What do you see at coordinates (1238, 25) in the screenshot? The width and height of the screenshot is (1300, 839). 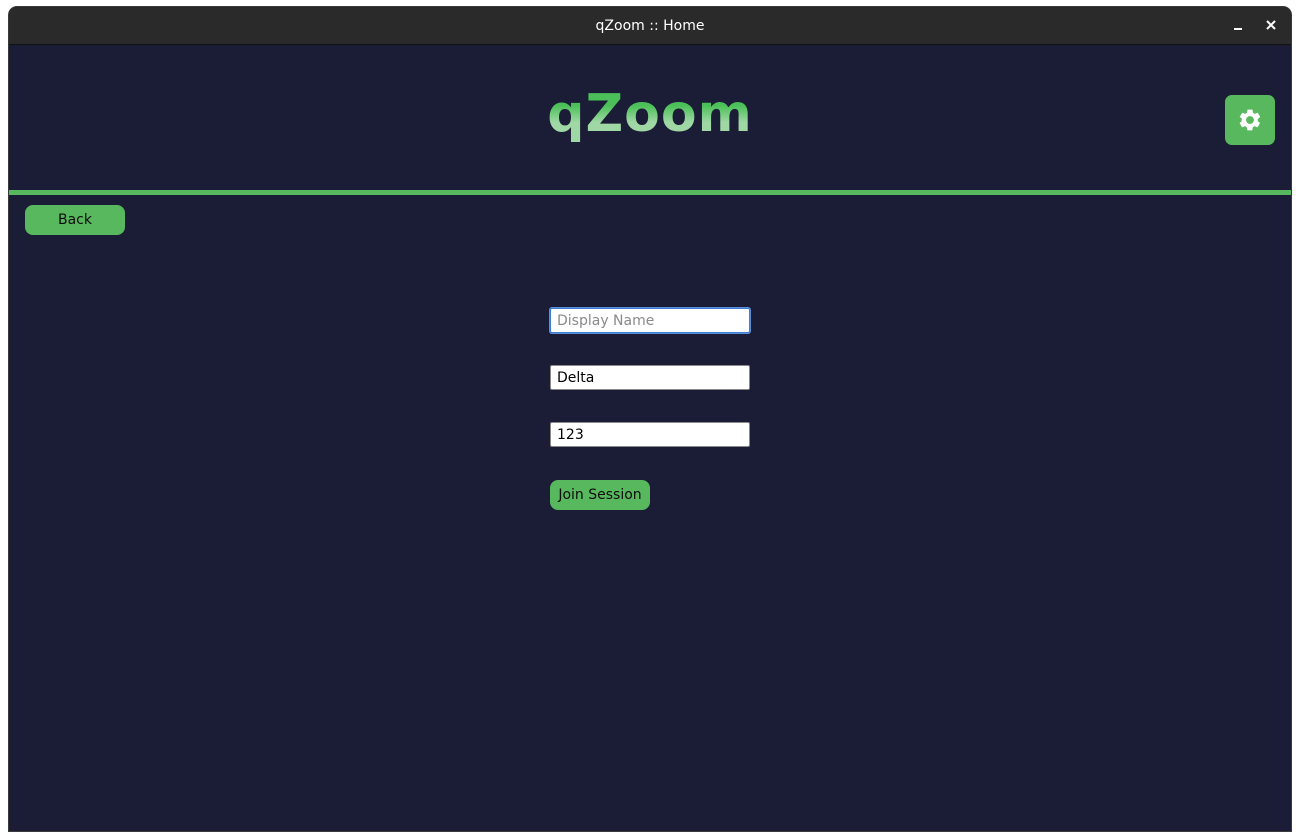 I see `minimize-button` at bounding box center [1238, 25].